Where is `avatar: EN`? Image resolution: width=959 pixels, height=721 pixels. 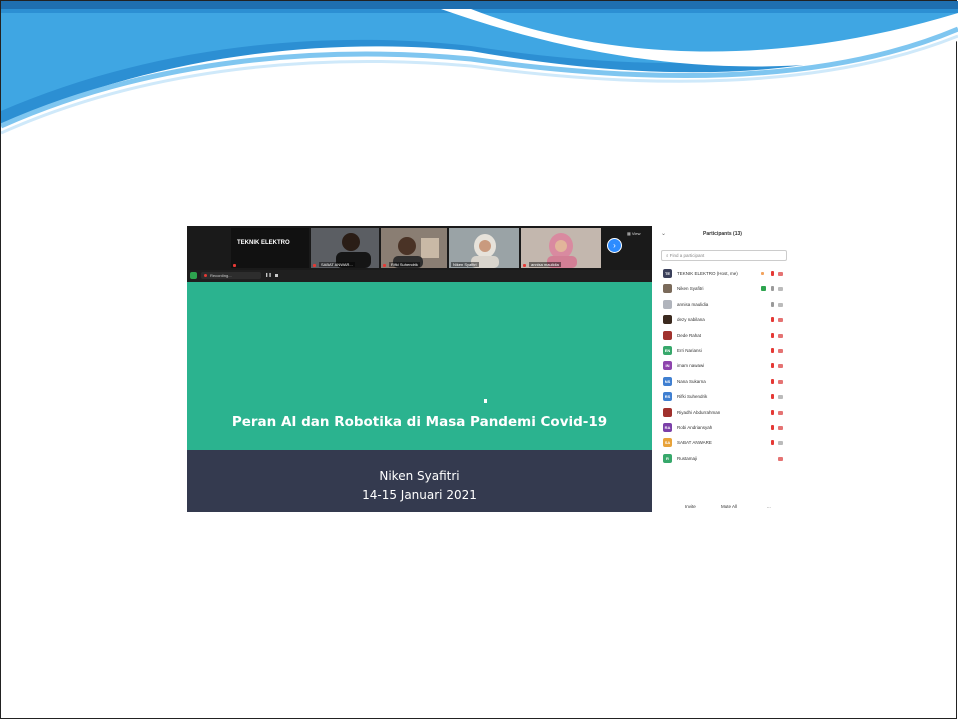 avatar: EN is located at coordinates (667, 350).